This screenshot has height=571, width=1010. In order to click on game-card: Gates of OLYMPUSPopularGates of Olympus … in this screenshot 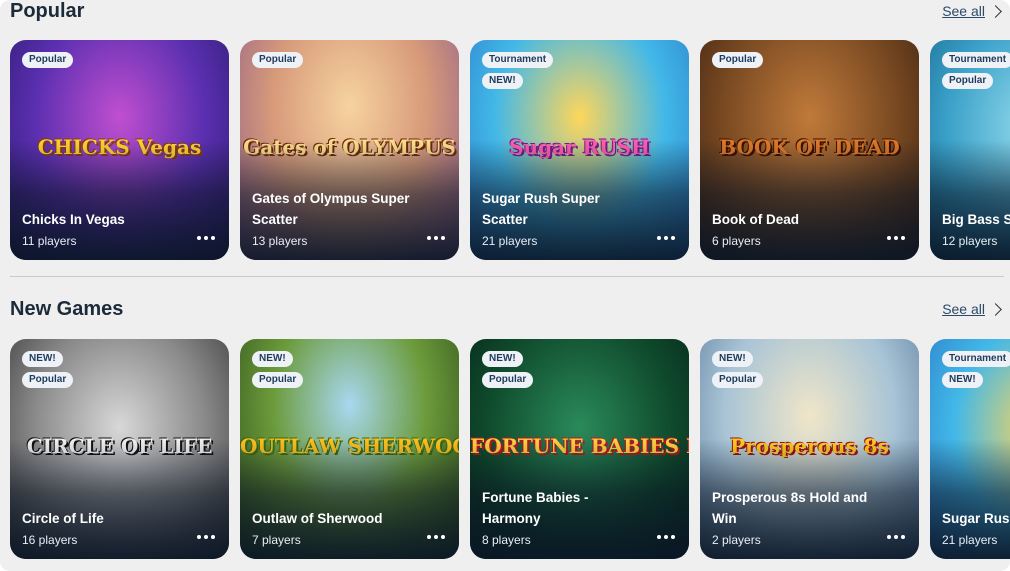, I will do `click(349, 150)`.